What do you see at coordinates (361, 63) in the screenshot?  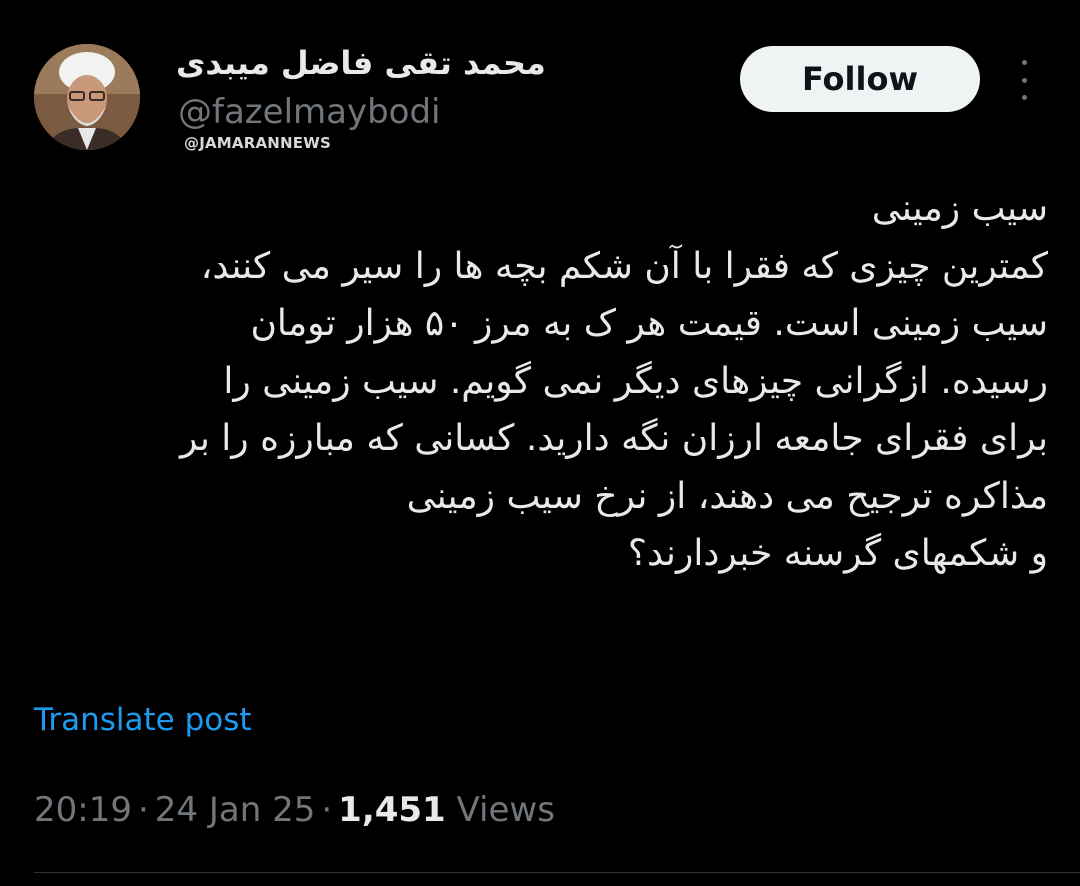 I see `author-display-name: محمد تقی فاضل میبدی` at bounding box center [361, 63].